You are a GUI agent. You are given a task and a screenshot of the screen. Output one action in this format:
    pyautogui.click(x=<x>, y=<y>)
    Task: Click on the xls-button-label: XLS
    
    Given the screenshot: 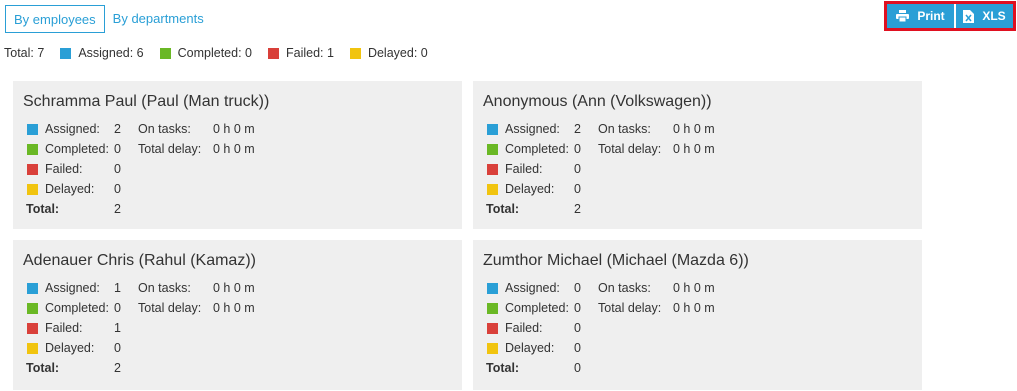 What is the action you would take?
    pyautogui.click(x=994, y=16)
    